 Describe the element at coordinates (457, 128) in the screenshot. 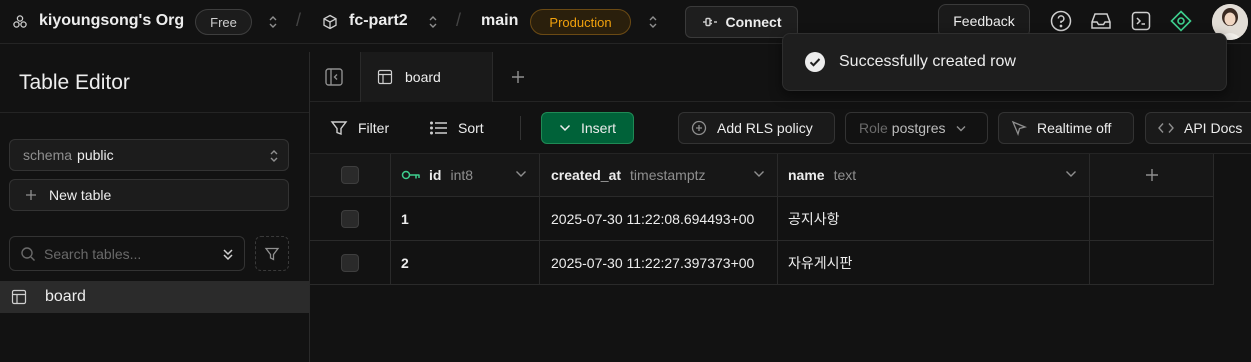

I see `sort-button: Sort` at that location.